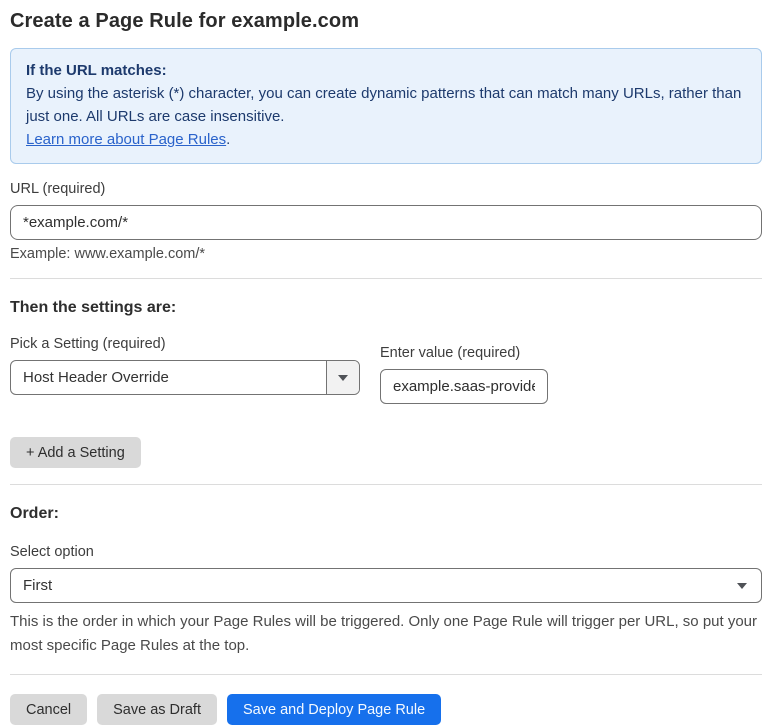 Image resolution: width=772 pixels, height=725 pixels. What do you see at coordinates (58, 189) in the screenshot?
I see `url-label: URL (required)` at bounding box center [58, 189].